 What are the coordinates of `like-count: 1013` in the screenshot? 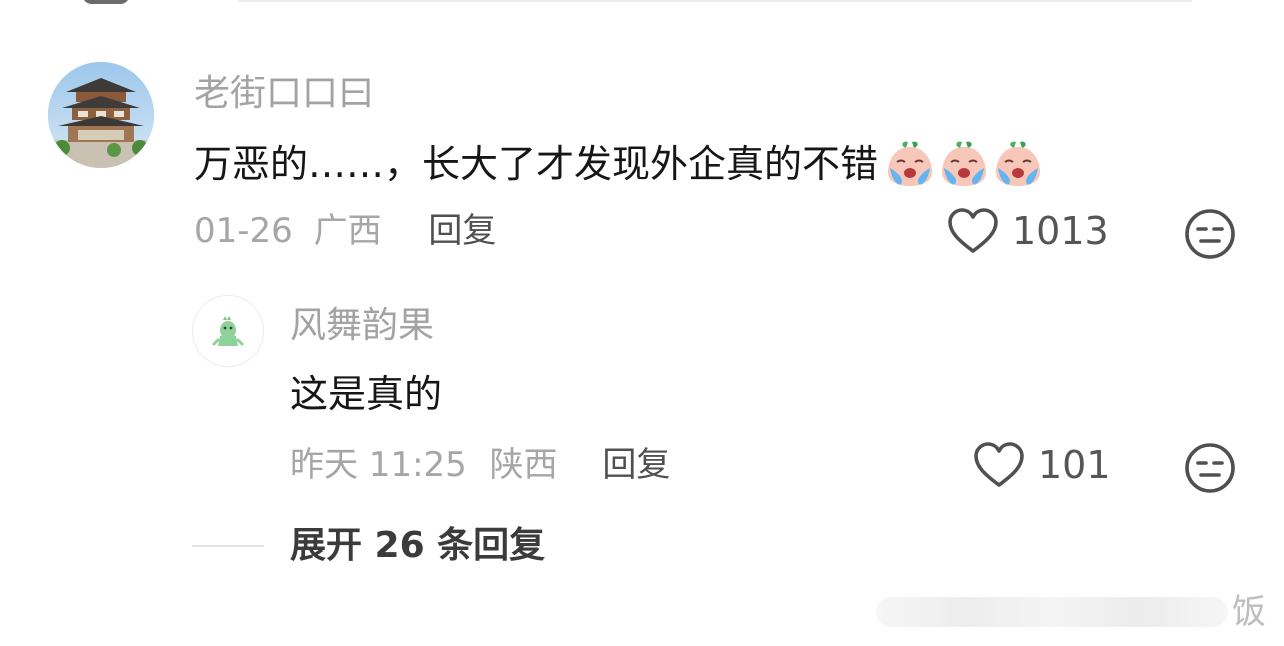 It's located at (1060, 231).